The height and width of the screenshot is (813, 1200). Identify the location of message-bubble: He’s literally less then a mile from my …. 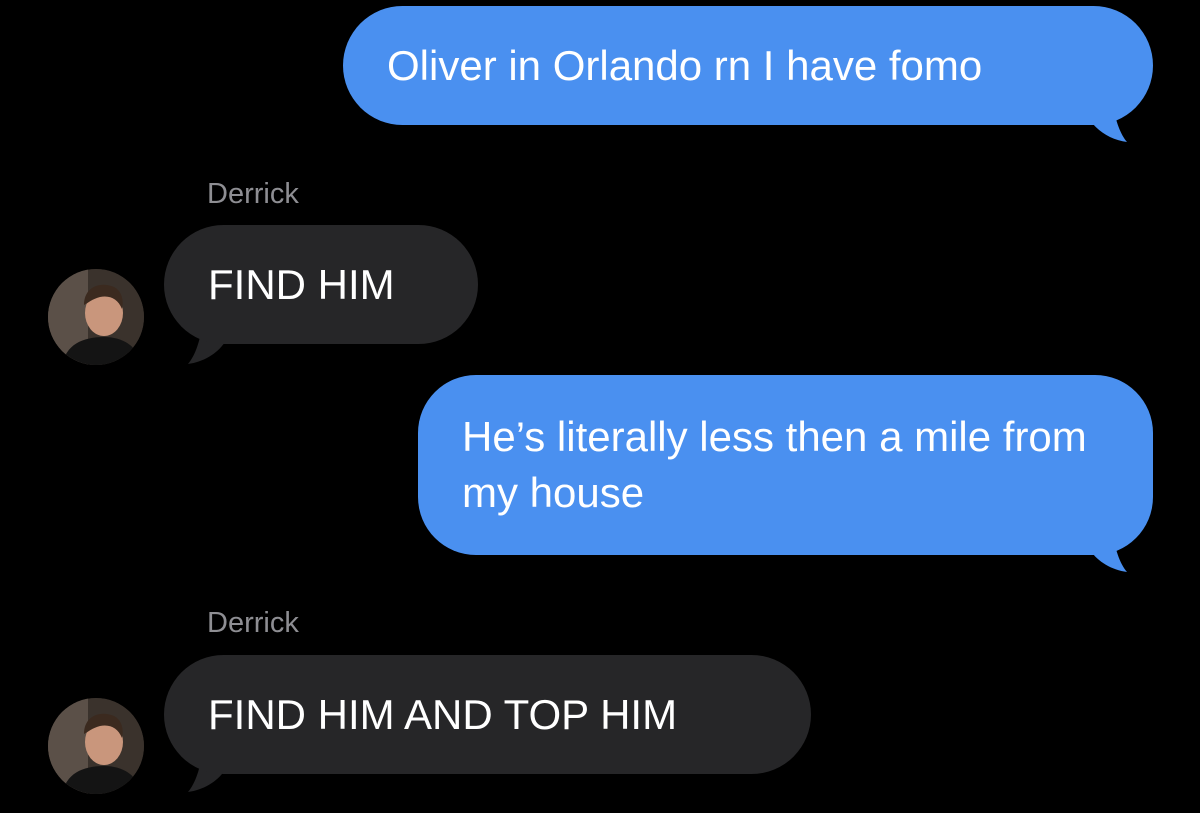
(785, 465).